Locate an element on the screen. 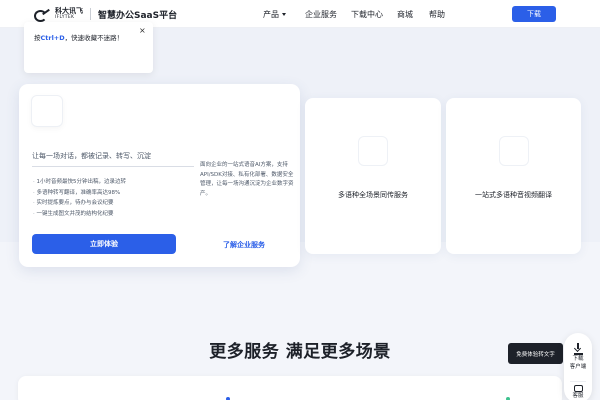 The height and width of the screenshot is (400, 600). download-client-label: 下载 客户端 is located at coordinates (578, 362).